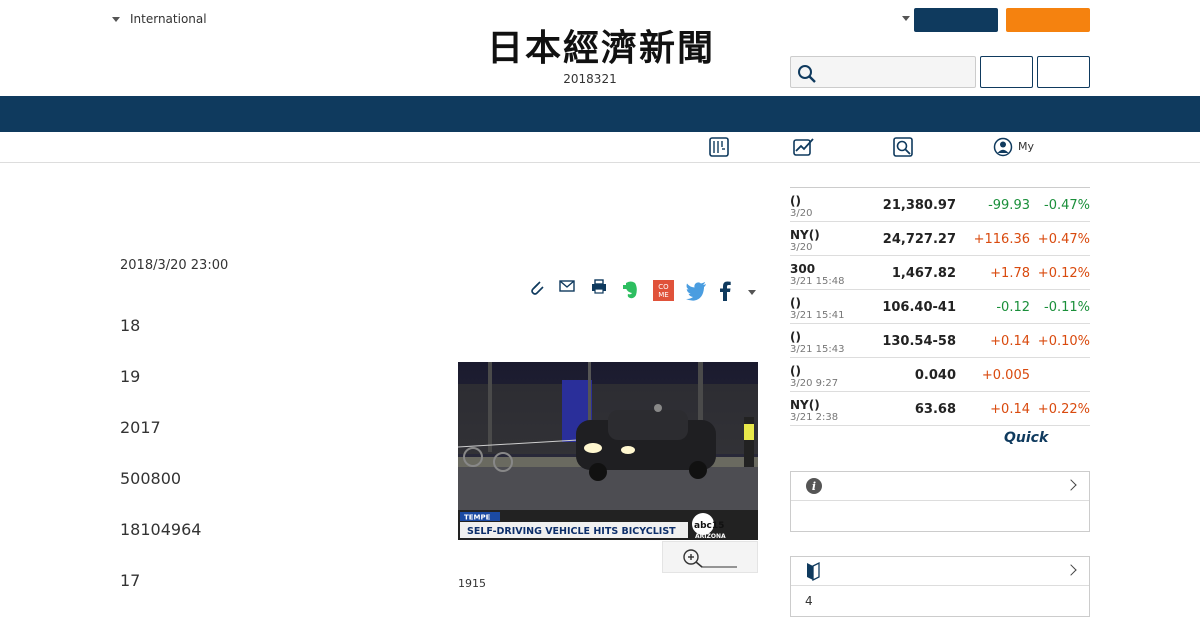 Image resolution: width=1200 pixels, height=630 pixels. Describe the element at coordinates (709, 526) in the screenshot. I see `photo-channel-logo: abc15` at that location.